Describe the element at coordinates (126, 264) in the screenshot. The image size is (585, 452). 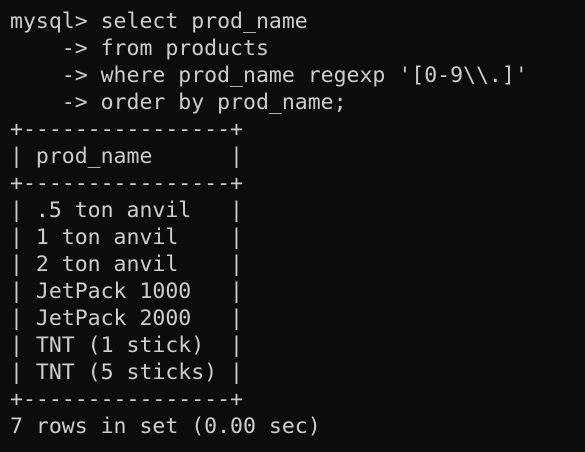
I see `table-row: | 2 ton anvil |` at that location.